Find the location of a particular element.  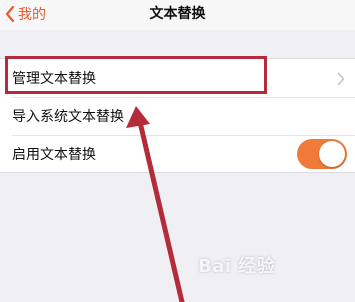

page-title: 文本替换 is located at coordinates (177, 14).